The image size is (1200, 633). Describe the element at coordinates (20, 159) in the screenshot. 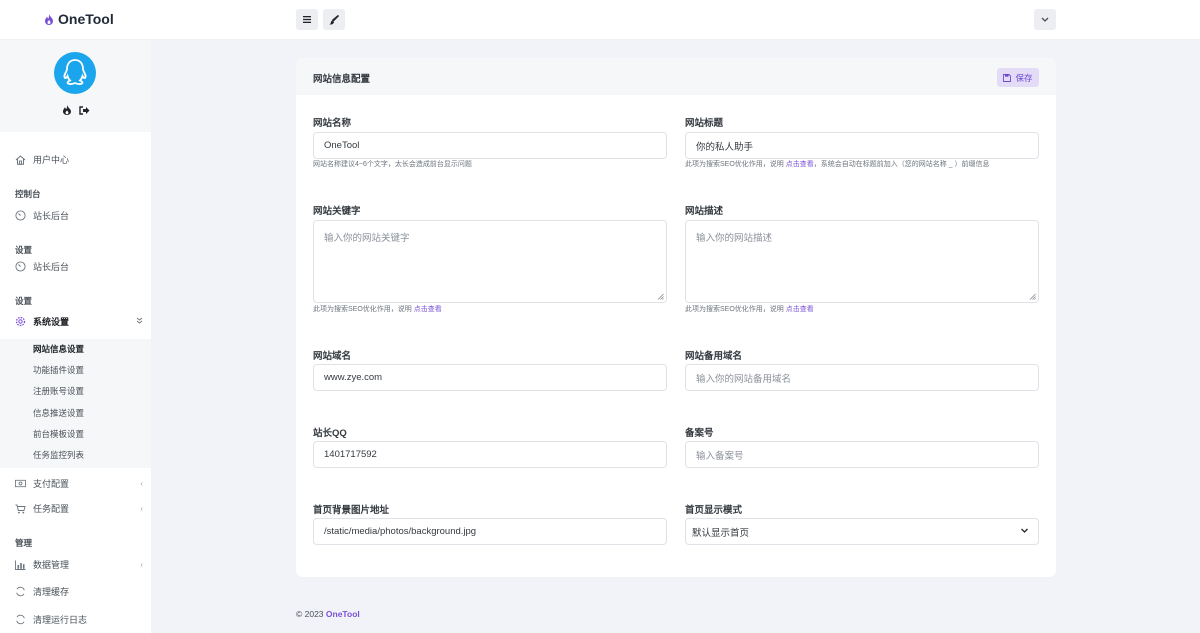

I see `home-icon` at that location.